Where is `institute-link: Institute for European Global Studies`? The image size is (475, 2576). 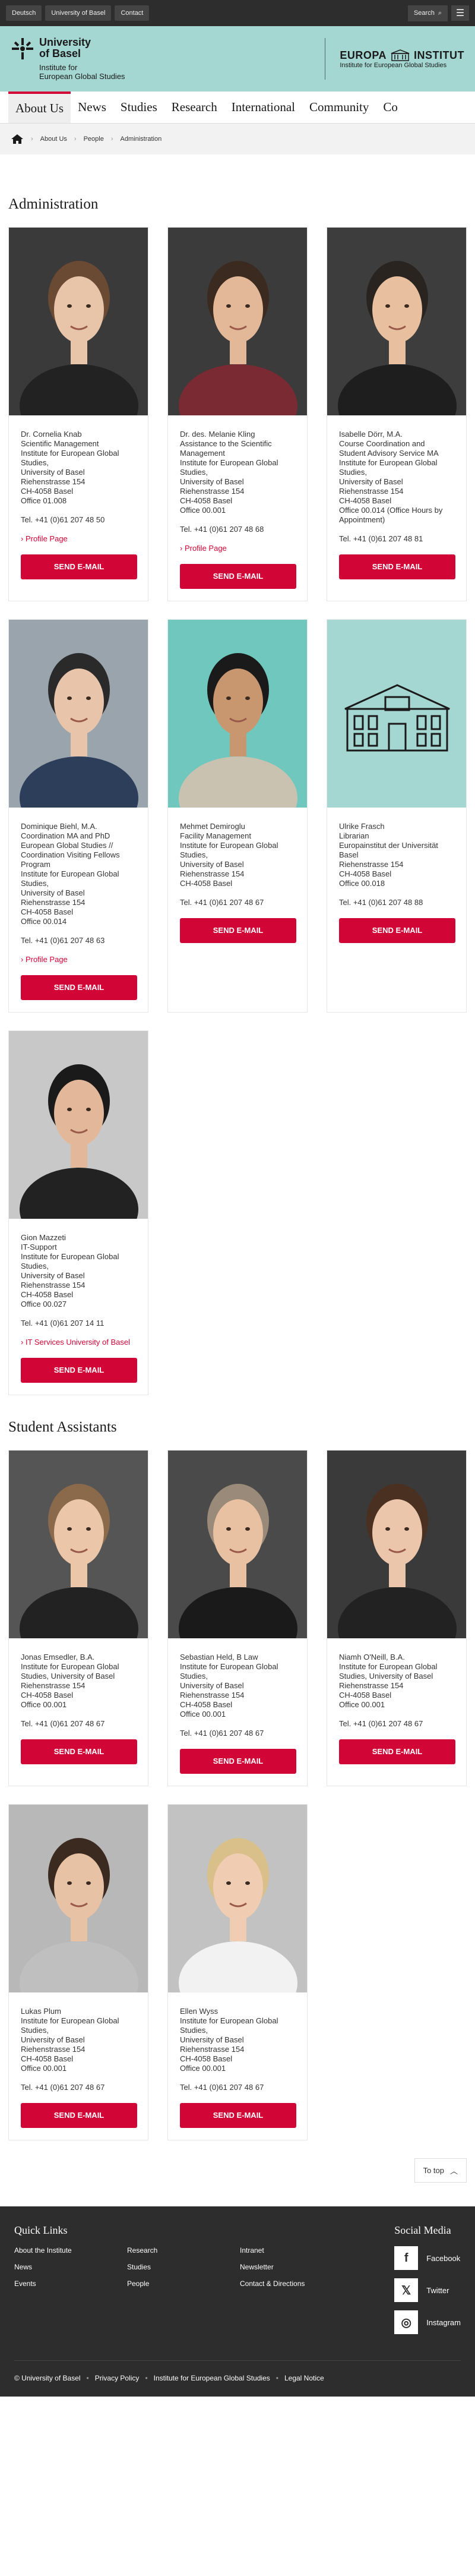 institute-link: Institute for European Global Studies is located at coordinates (212, 2378).